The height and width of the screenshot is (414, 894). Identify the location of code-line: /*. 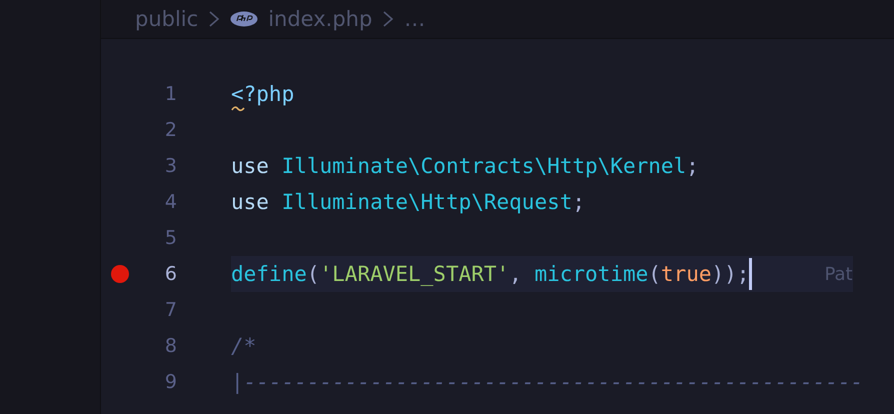
(243, 346).